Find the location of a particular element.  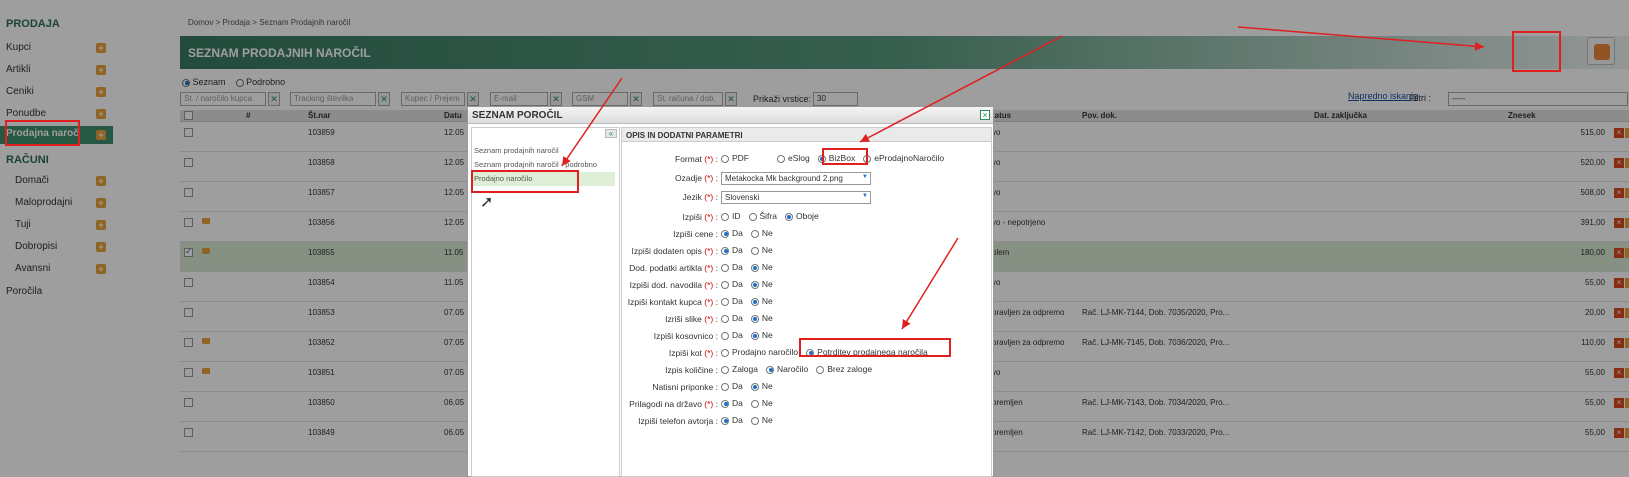

field-label-text: Izpiši dod. navodila is located at coordinates (665, 285).